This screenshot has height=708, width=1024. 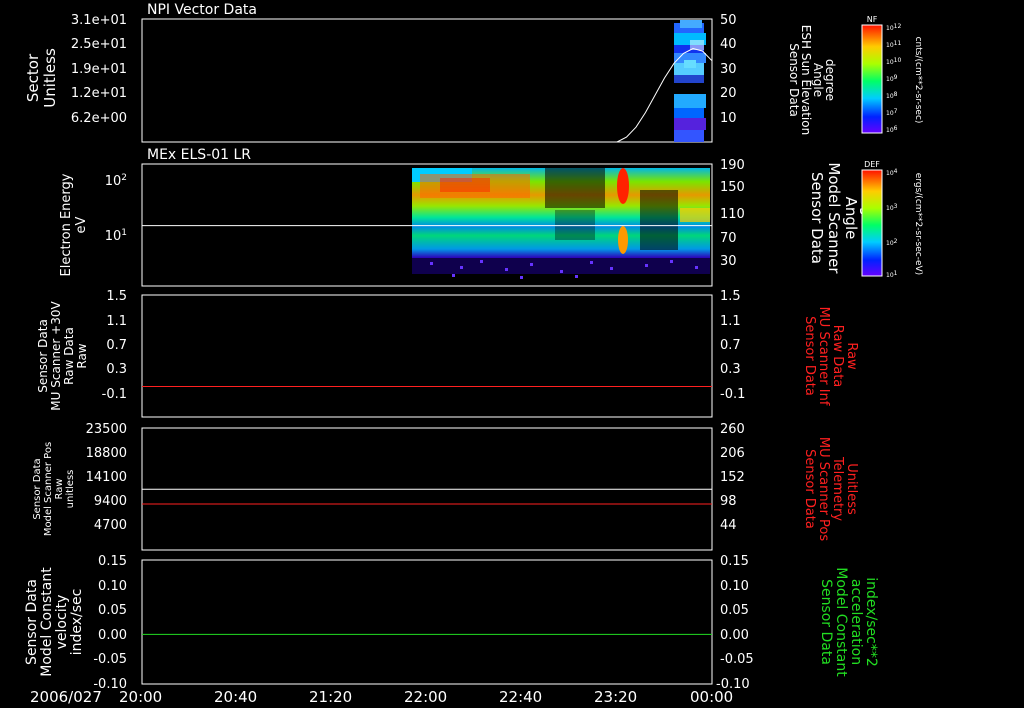 What do you see at coordinates (728, 261) in the screenshot?
I see `p2-y2tick-4: 30` at bounding box center [728, 261].